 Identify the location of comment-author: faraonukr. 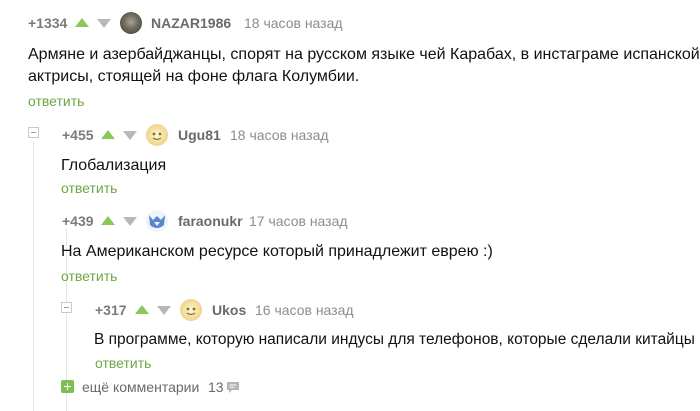
(210, 221).